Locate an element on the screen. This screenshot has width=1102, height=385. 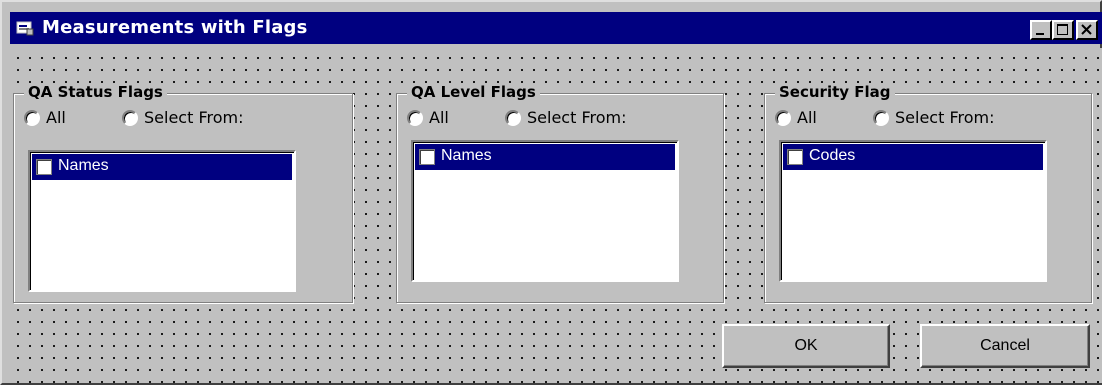
list-item-label: Codes is located at coordinates (832, 155).